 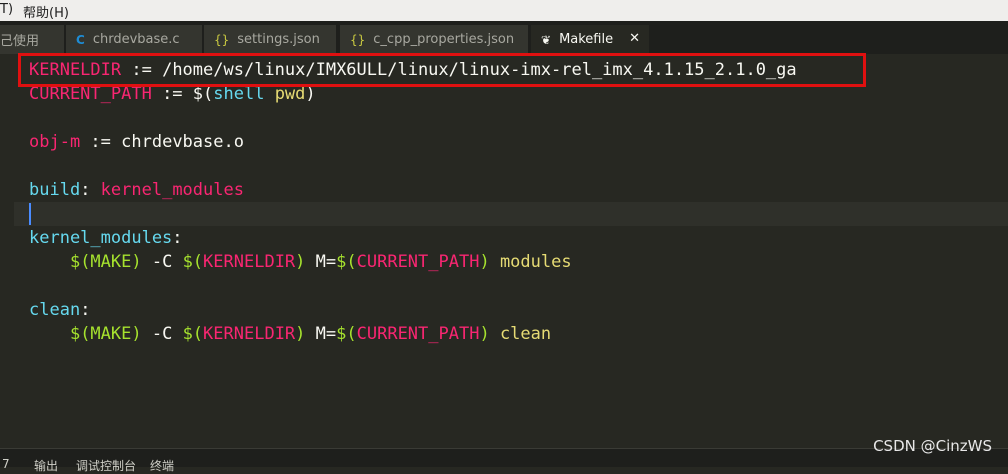 I want to click on tab-c-cpp-properties: {} c_cpp_properties.json, so click(x=434, y=39).